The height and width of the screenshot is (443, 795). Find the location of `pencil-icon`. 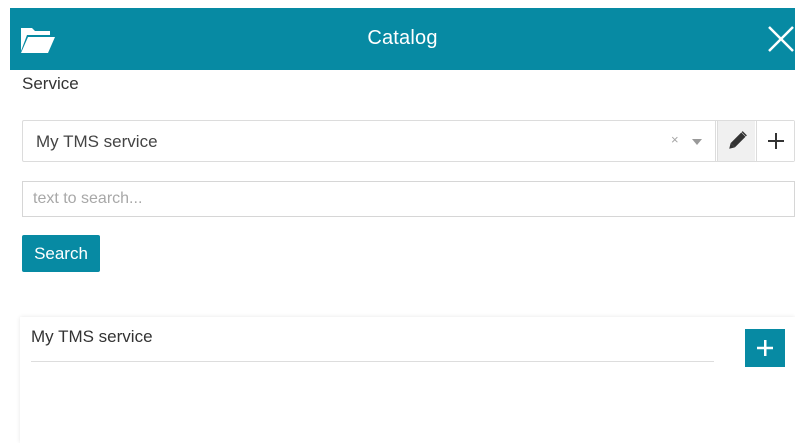

pencil-icon is located at coordinates (738, 140).